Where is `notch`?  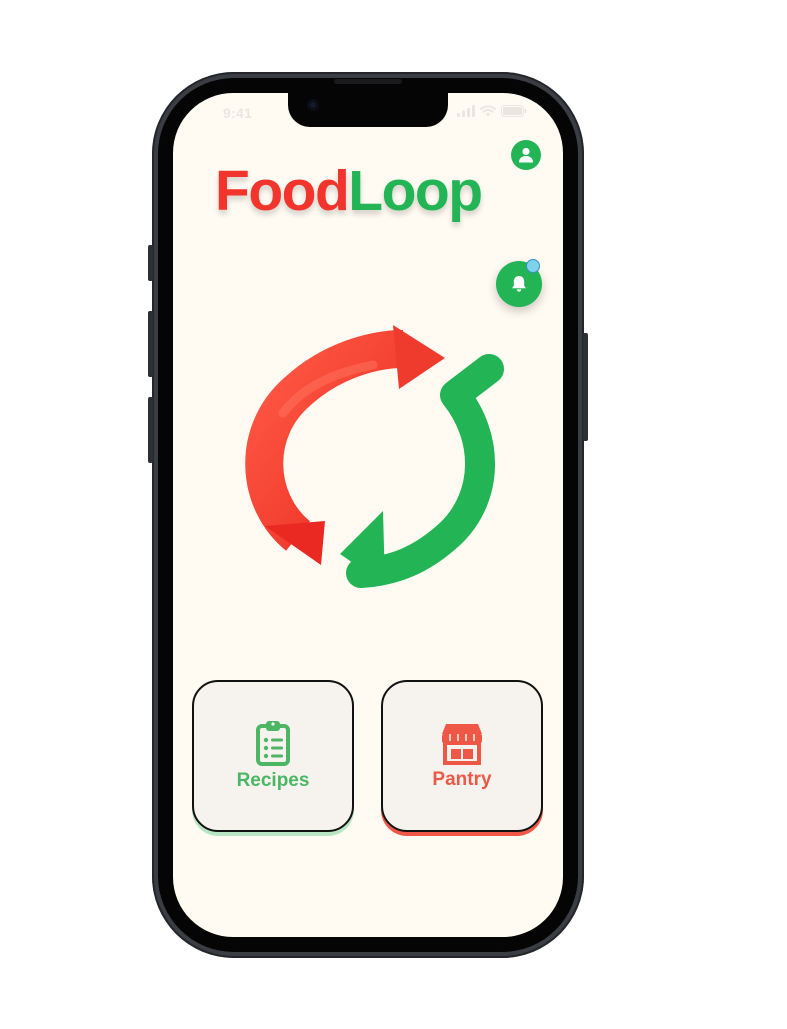
notch is located at coordinates (368, 110).